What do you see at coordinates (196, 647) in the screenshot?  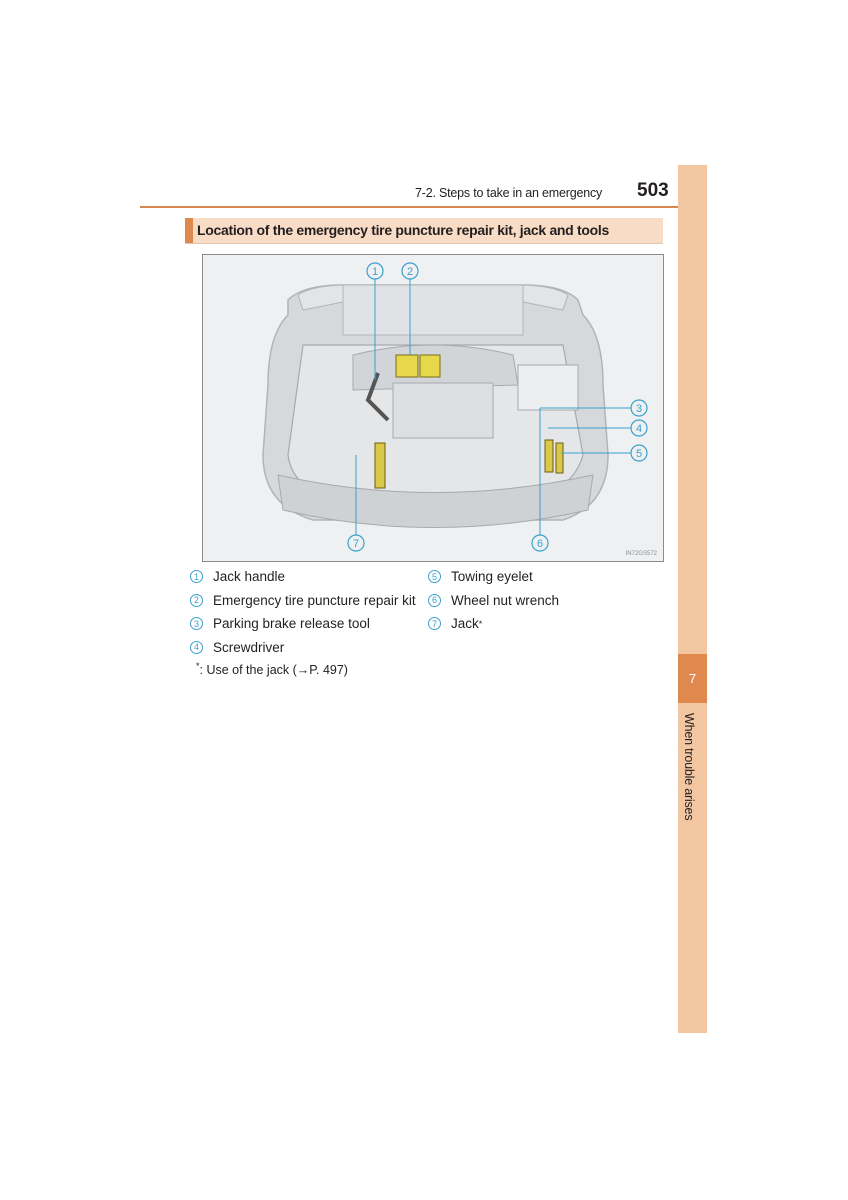 I see `callout-number-icon: 4` at bounding box center [196, 647].